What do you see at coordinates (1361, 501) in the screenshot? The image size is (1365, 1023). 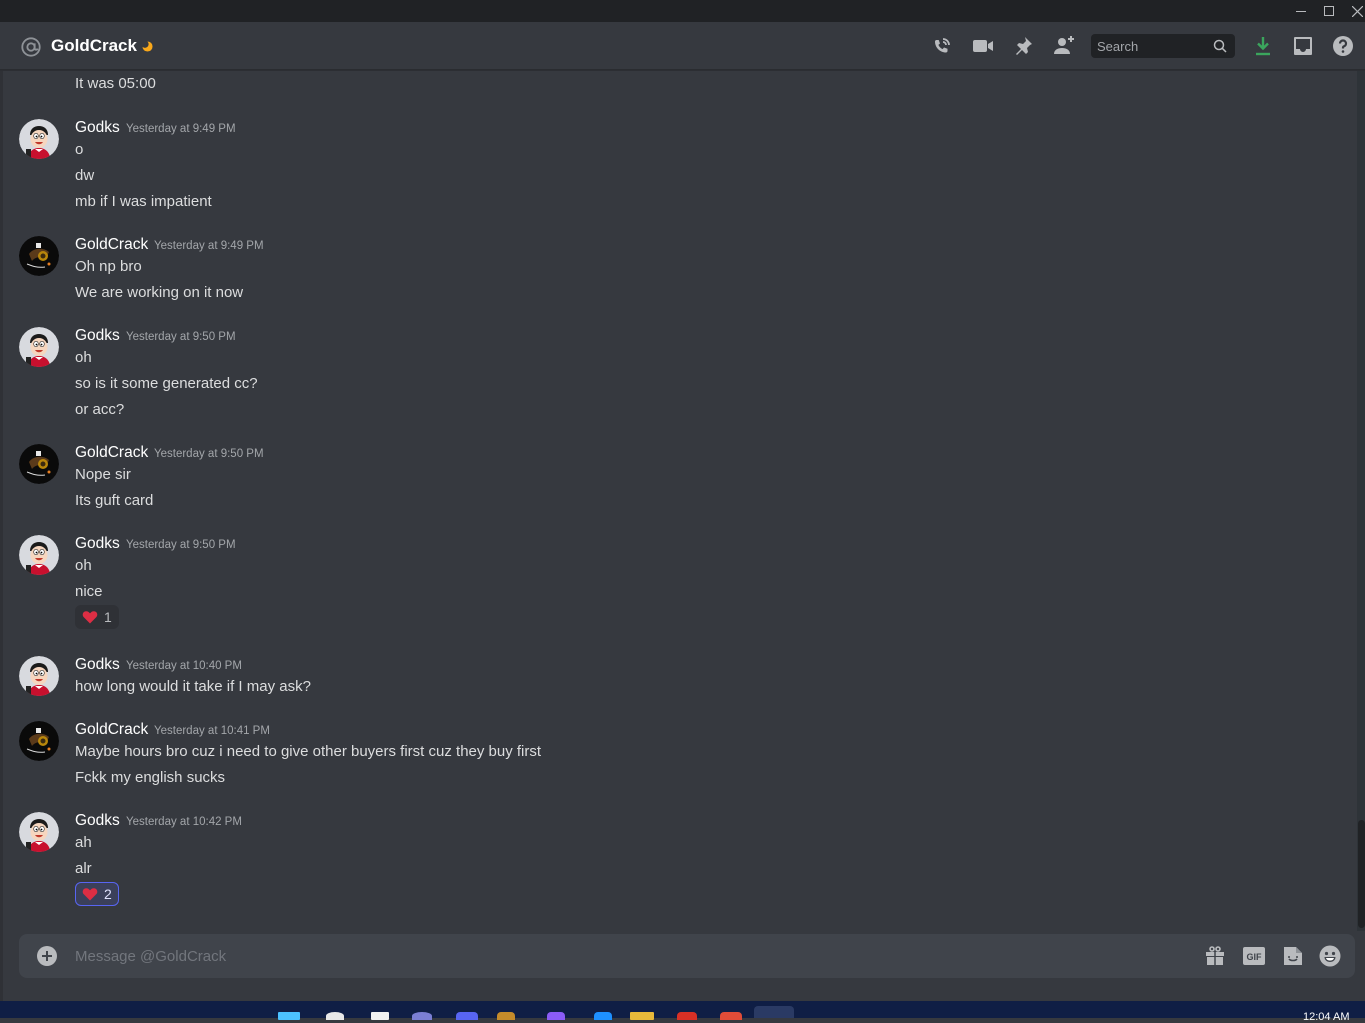 I see `scrollbar-track` at bounding box center [1361, 501].